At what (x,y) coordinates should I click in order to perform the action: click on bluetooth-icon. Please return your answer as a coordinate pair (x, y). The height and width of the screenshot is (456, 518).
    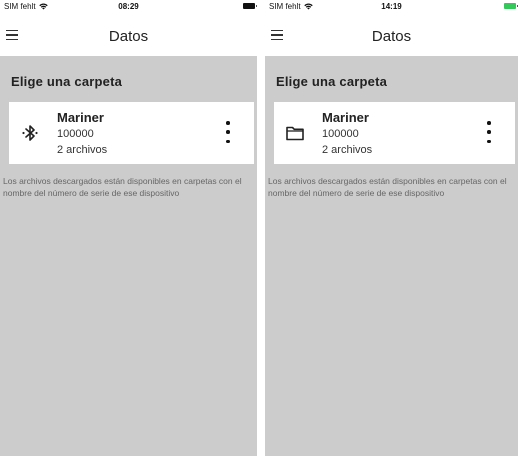
    Looking at the image, I should click on (30, 133).